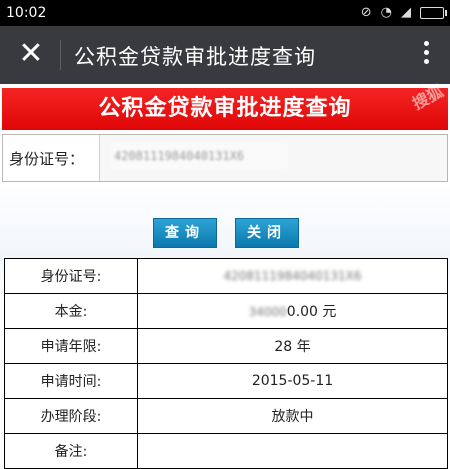  What do you see at coordinates (267, 312) in the screenshot?
I see `principal-value-blurred: 34000` at bounding box center [267, 312].